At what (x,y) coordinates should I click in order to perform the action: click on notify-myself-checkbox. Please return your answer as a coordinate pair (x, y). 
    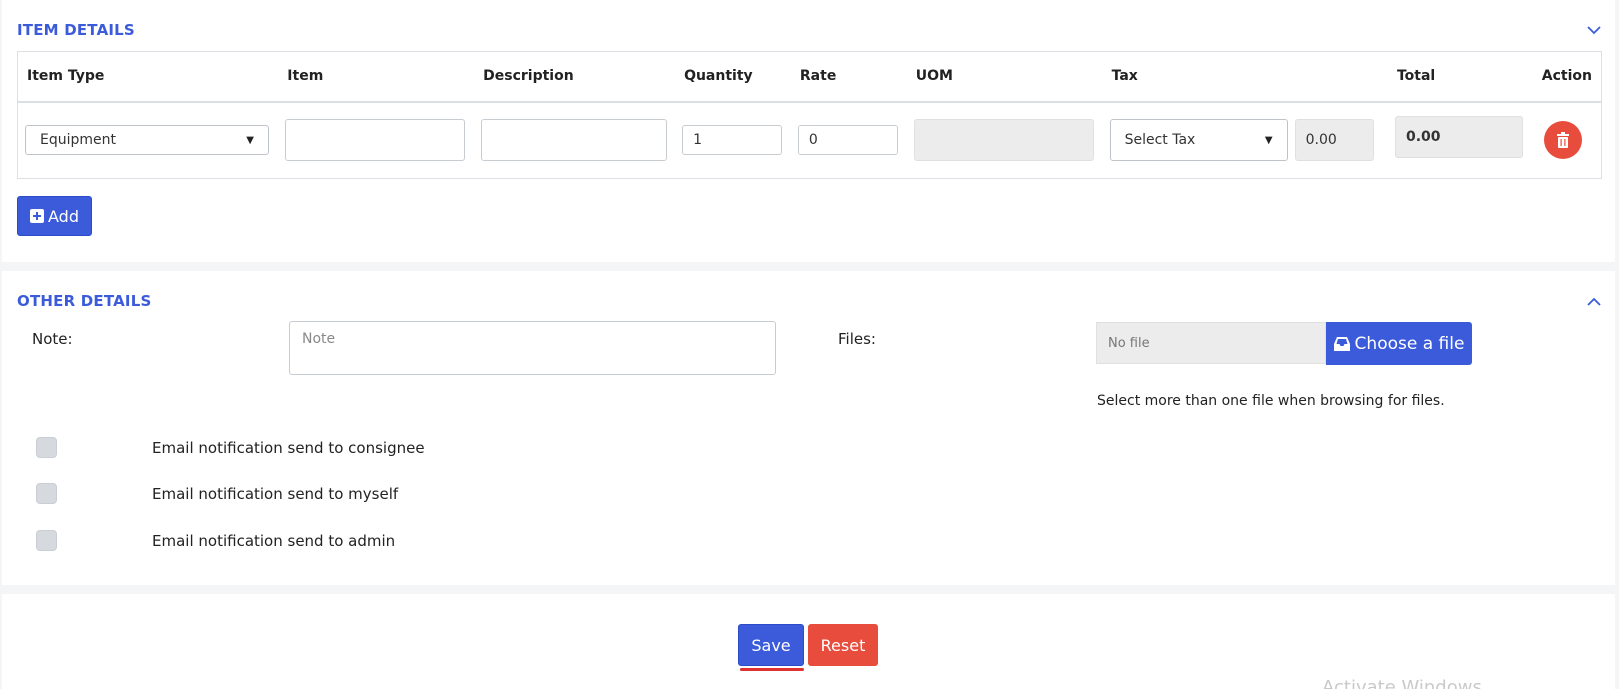
    Looking at the image, I should click on (46, 493).